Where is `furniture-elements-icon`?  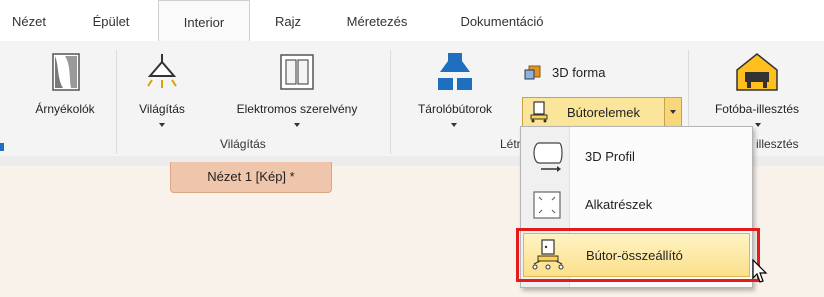 furniture-elements-icon is located at coordinates (539, 112).